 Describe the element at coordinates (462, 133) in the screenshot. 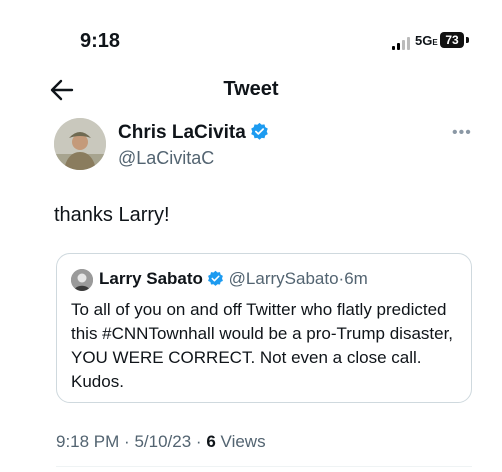

I see `ellipsis-icon: •••` at that location.